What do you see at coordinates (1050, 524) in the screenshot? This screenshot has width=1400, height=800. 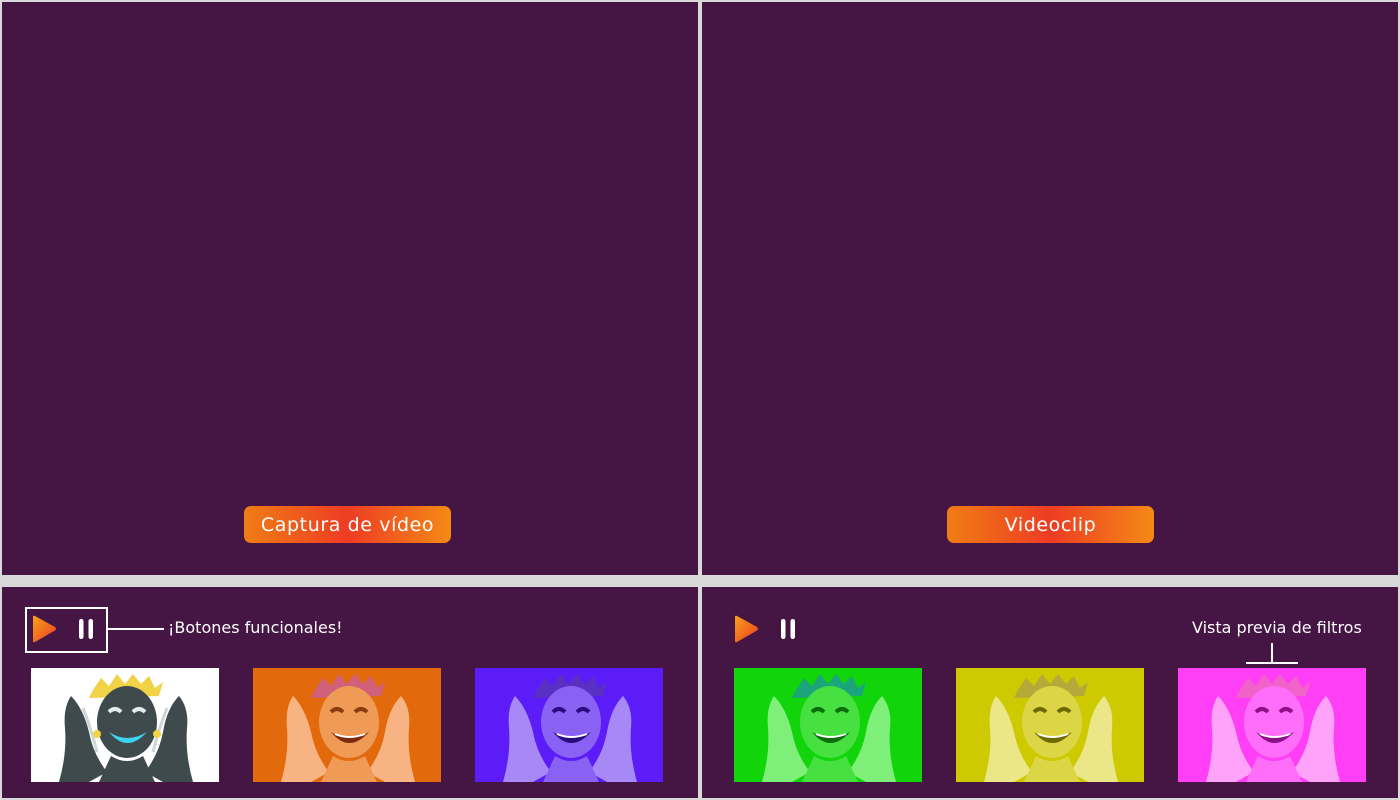 I see `video-clip-label: Videoclip` at bounding box center [1050, 524].